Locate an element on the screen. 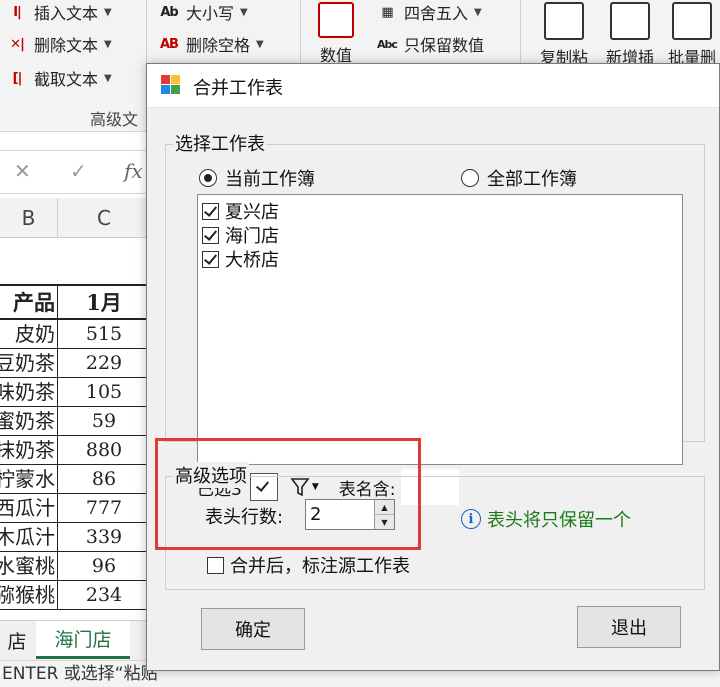 The width and height of the screenshot is (720, 687). header-rows-value: 2 is located at coordinates (340, 514).